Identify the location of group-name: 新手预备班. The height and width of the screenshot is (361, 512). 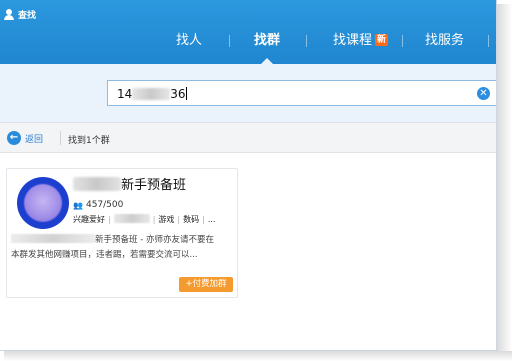
(129, 186).